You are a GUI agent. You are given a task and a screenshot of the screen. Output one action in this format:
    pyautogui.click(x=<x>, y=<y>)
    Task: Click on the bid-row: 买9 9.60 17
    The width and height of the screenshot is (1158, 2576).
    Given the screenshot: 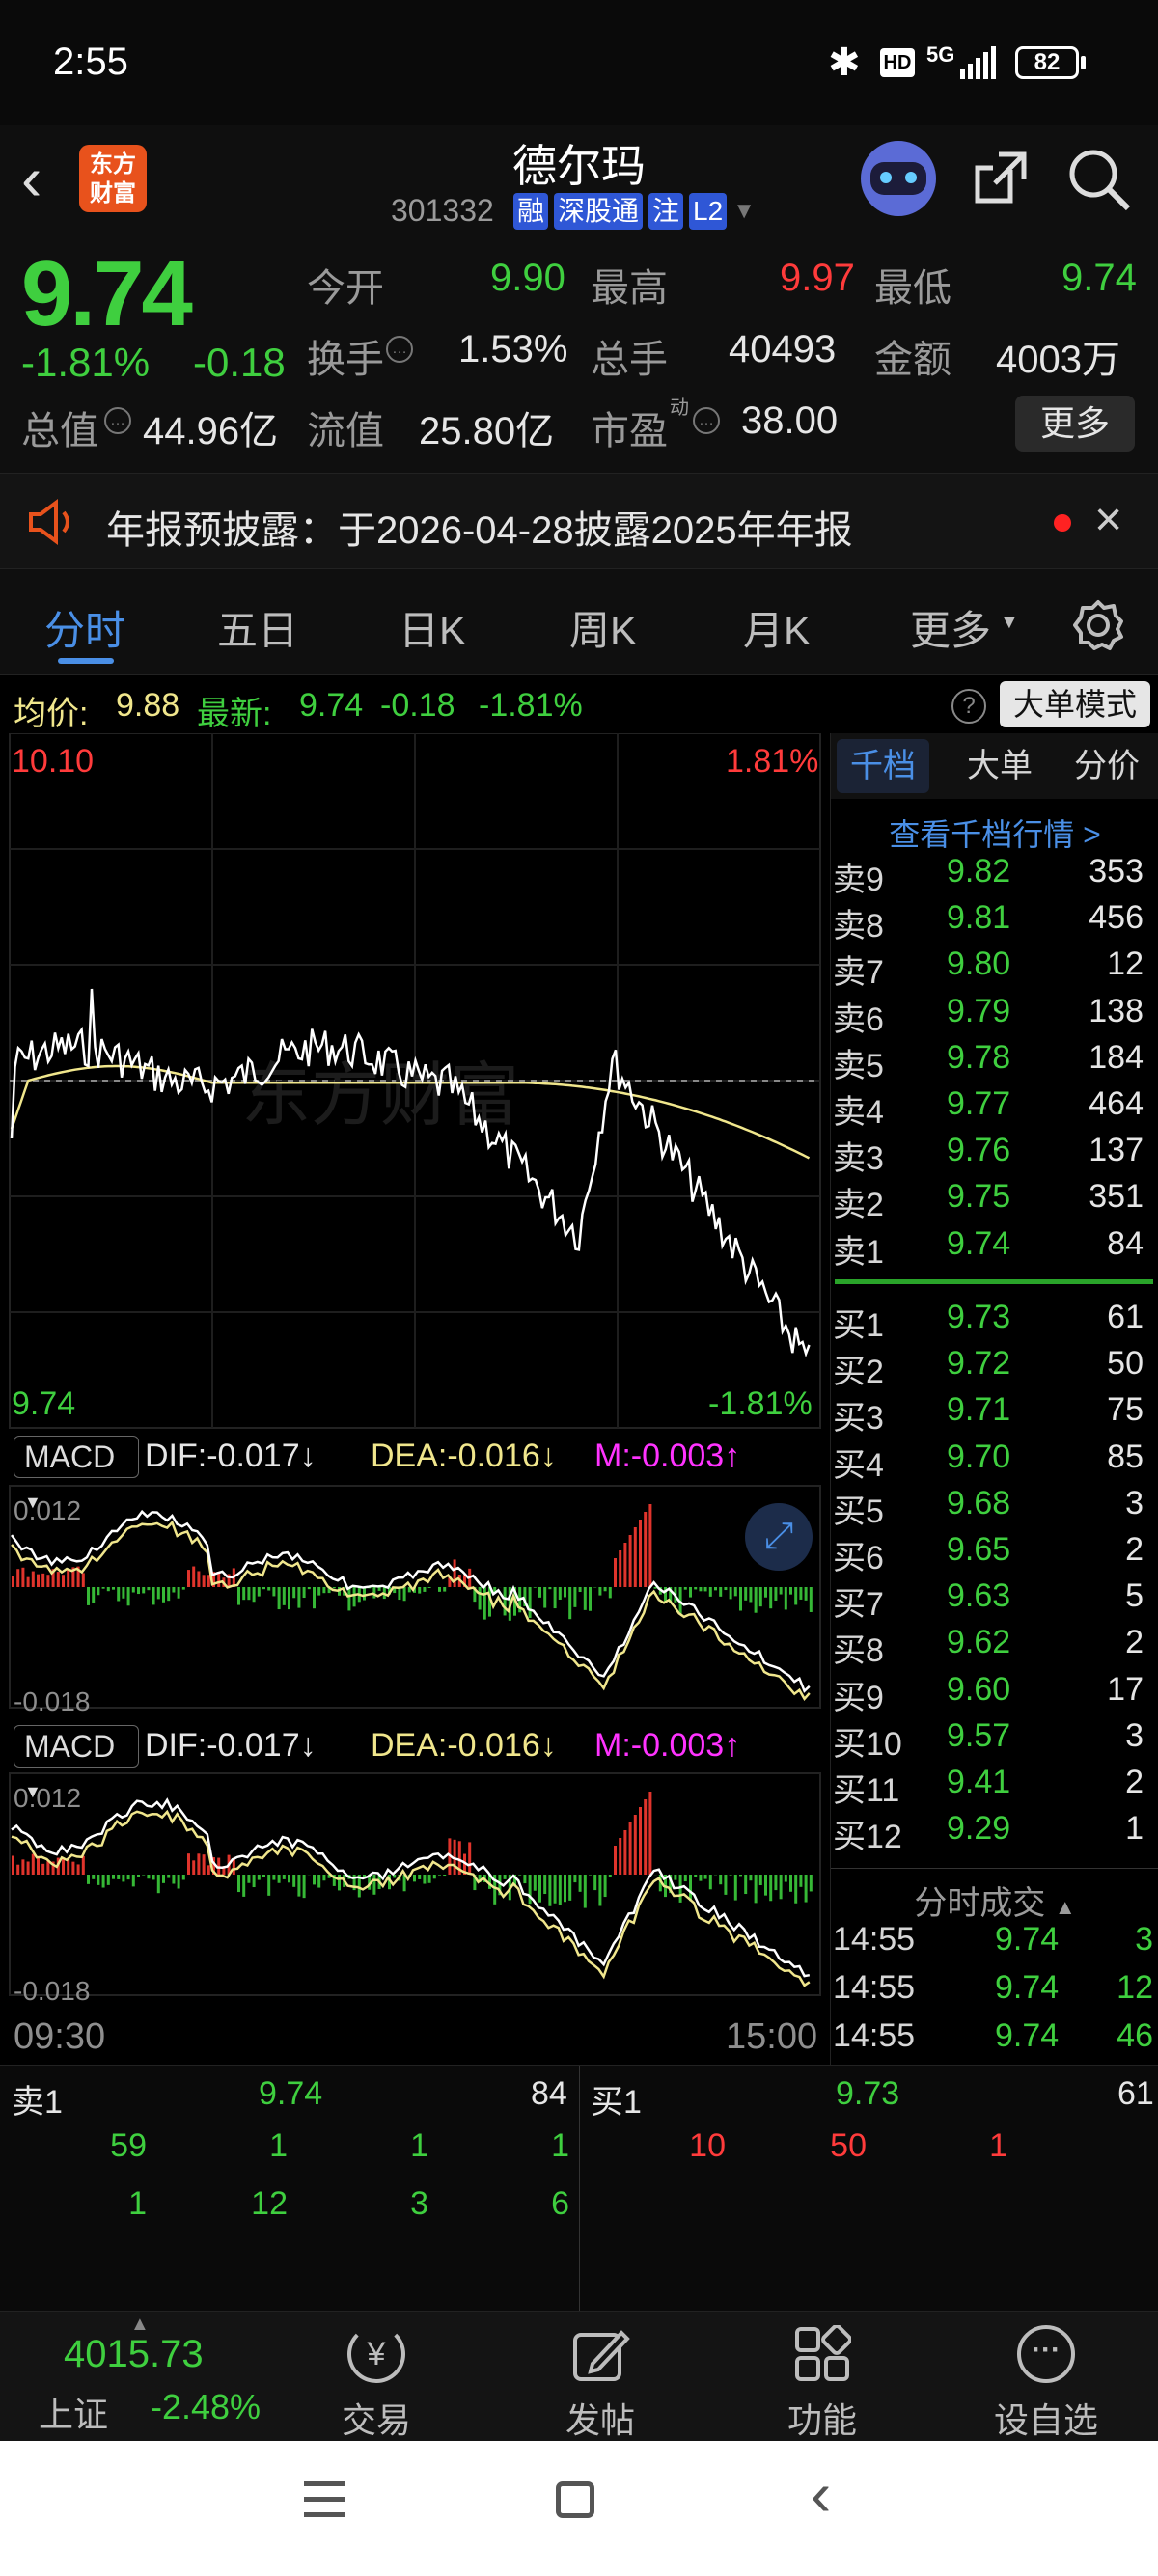 What is the action you would take?
    pyautogui.click(x=994, y=1694)
    